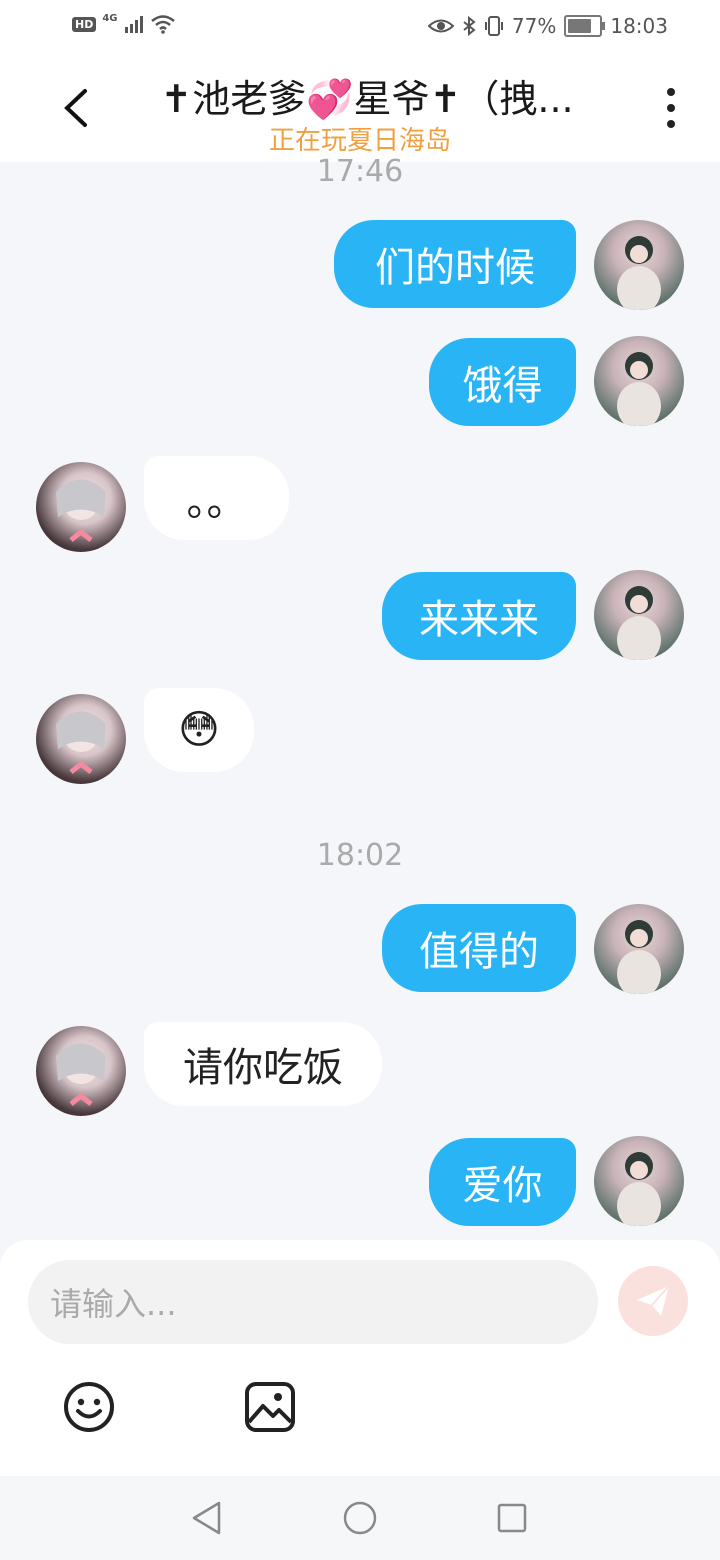 This screenshot has height=1560, width=720. I want to click on message-bubble-outgoing: 们的时候, so click(455, 264).